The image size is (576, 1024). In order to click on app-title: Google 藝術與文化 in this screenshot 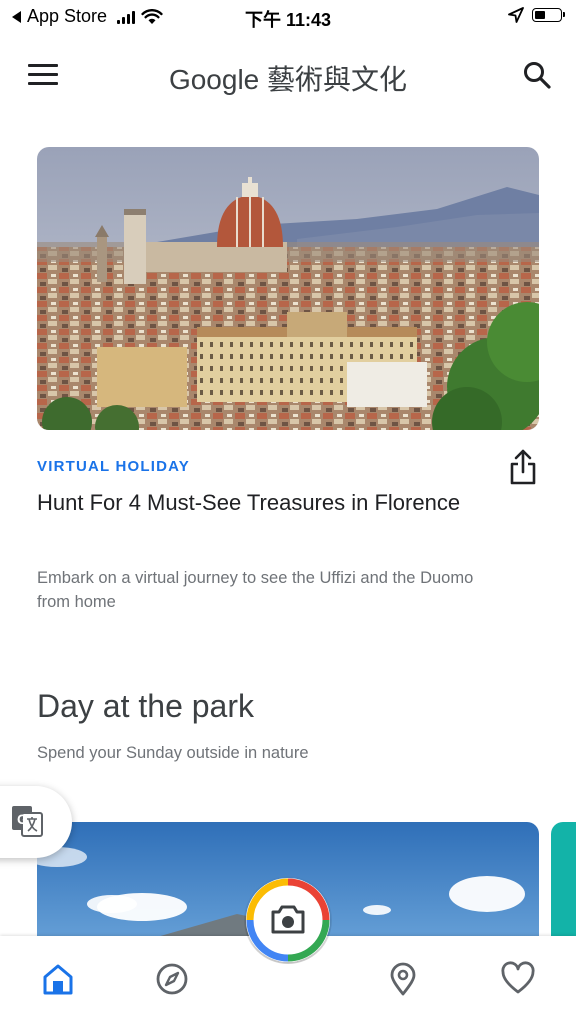, I will do `click(288, 79)`.